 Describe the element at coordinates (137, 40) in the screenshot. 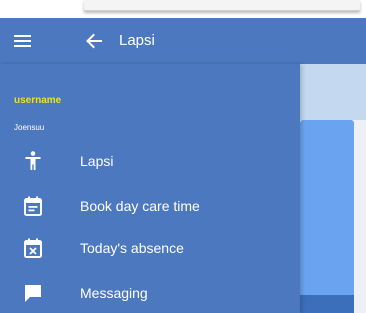

I see `app-bar-title: Lapsi` at that location.